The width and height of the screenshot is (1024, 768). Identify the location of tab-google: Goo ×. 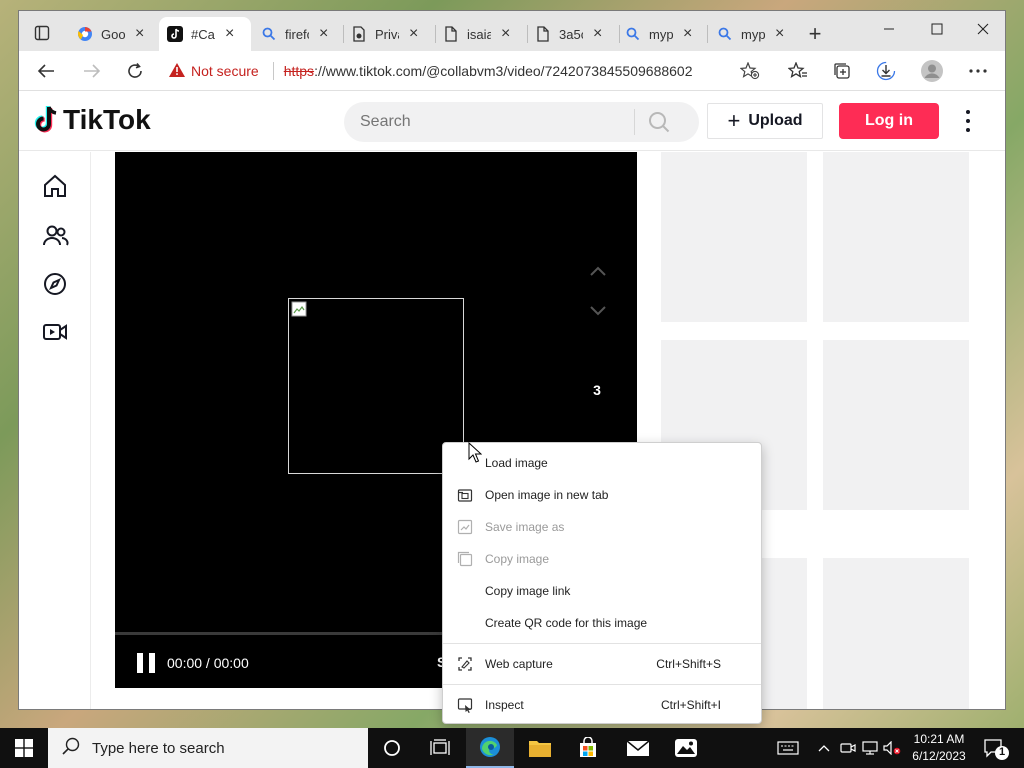
(114, 34).